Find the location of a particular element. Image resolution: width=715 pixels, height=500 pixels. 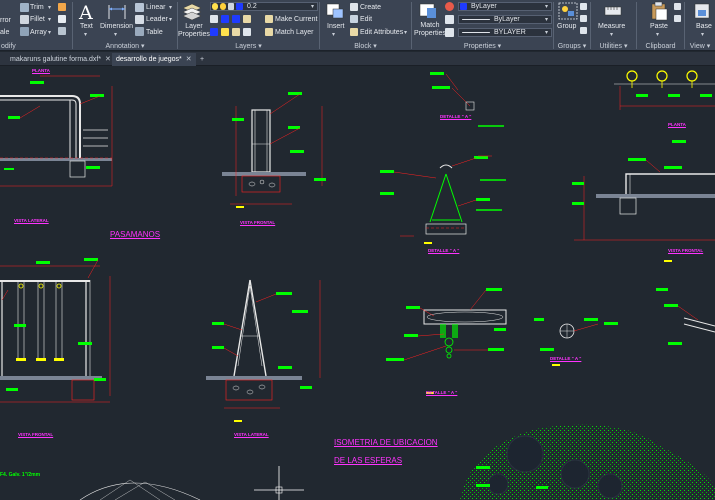

groups-panel-title: Groups ▾ is located at coordinates (572, 46).